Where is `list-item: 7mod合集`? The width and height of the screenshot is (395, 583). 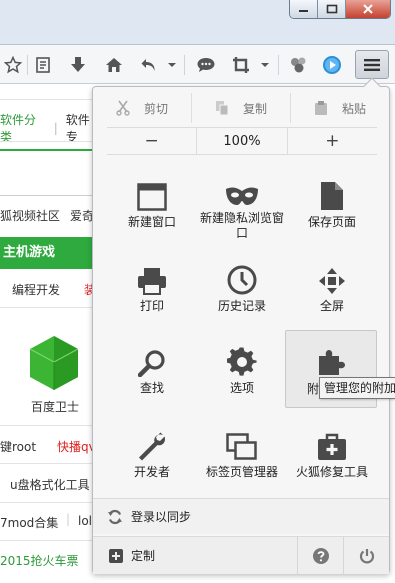
list-item: 7mod合集 is located at coordinates (29, 522).